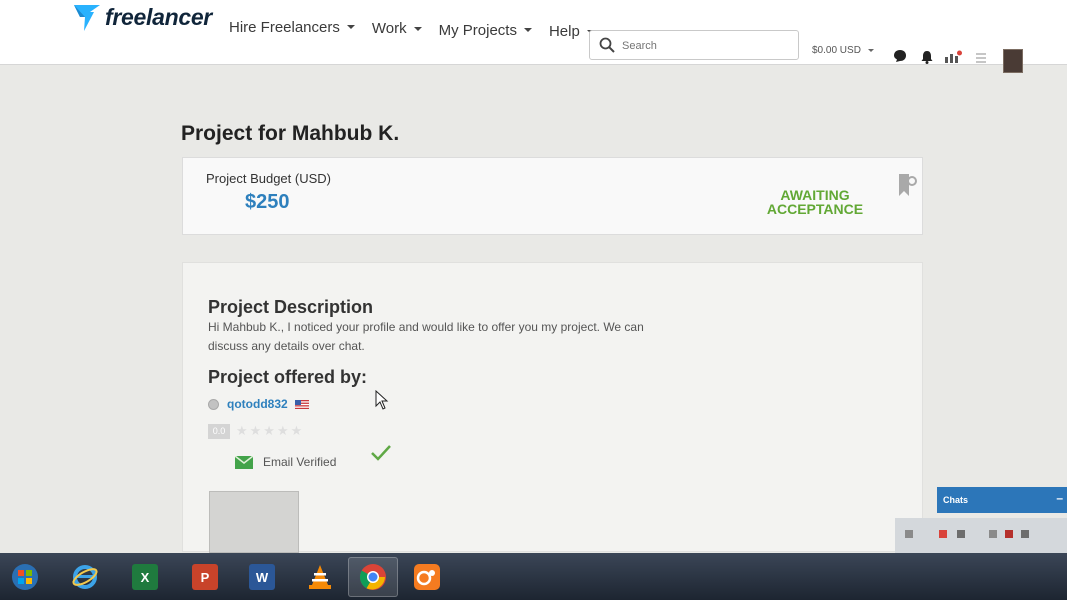  What do you see at coordinates (1013, 61) in the screenshot?
I see `user-avatar` at bounding box center [1013, 61].